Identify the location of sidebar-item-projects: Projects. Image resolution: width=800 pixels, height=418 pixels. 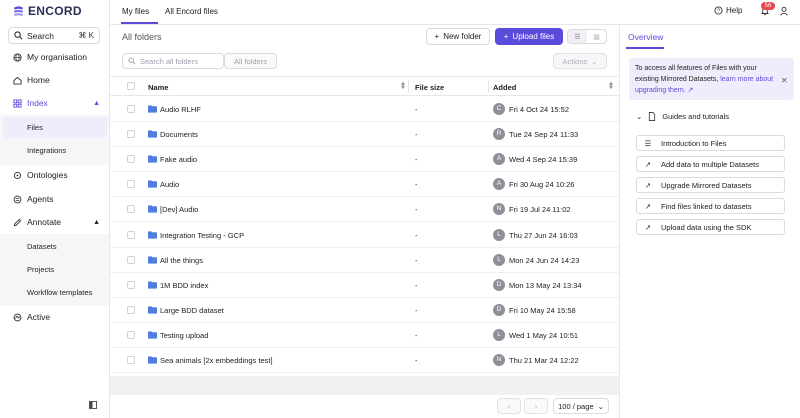
(55, 269).